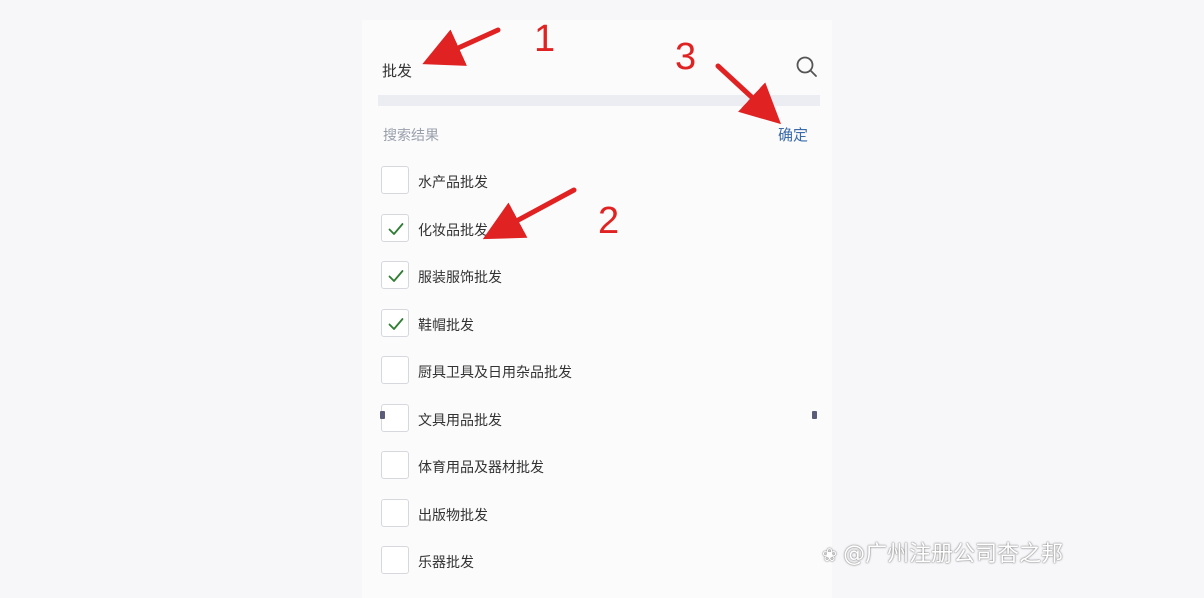 This screenshot has width=1204, height=598. I want to click on list-item-label: 文具用品批发, so click(460, 420).